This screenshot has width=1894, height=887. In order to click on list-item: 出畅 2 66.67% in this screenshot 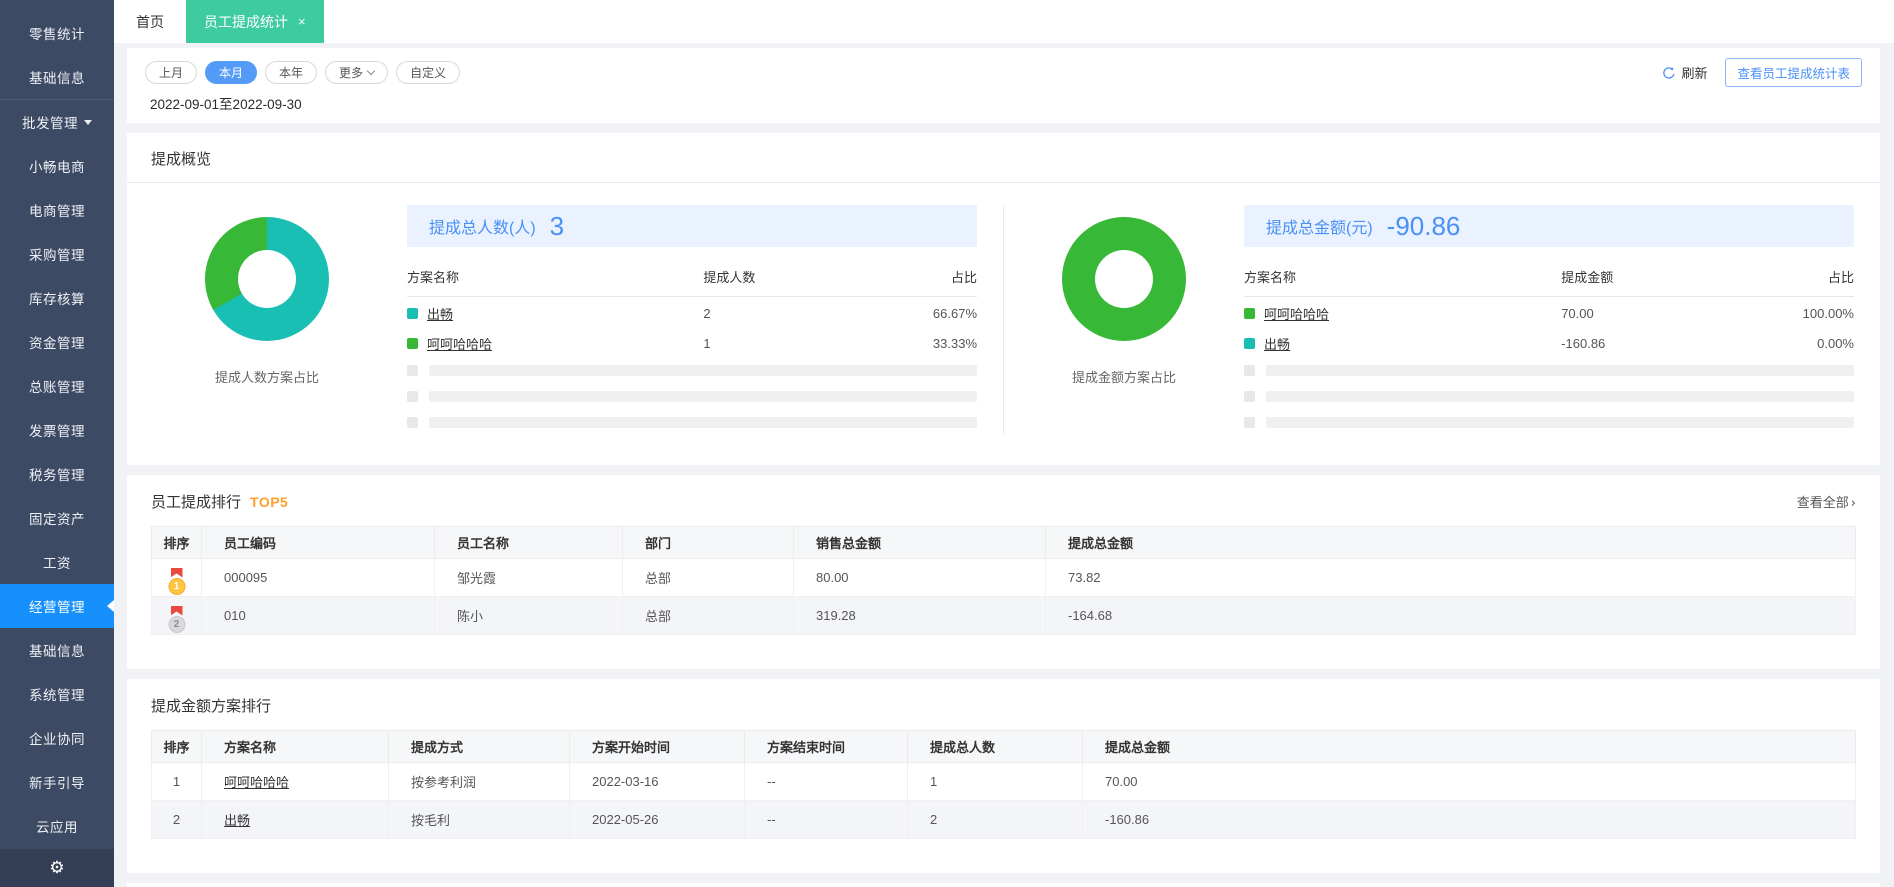, I will do `click(692, 313)`.